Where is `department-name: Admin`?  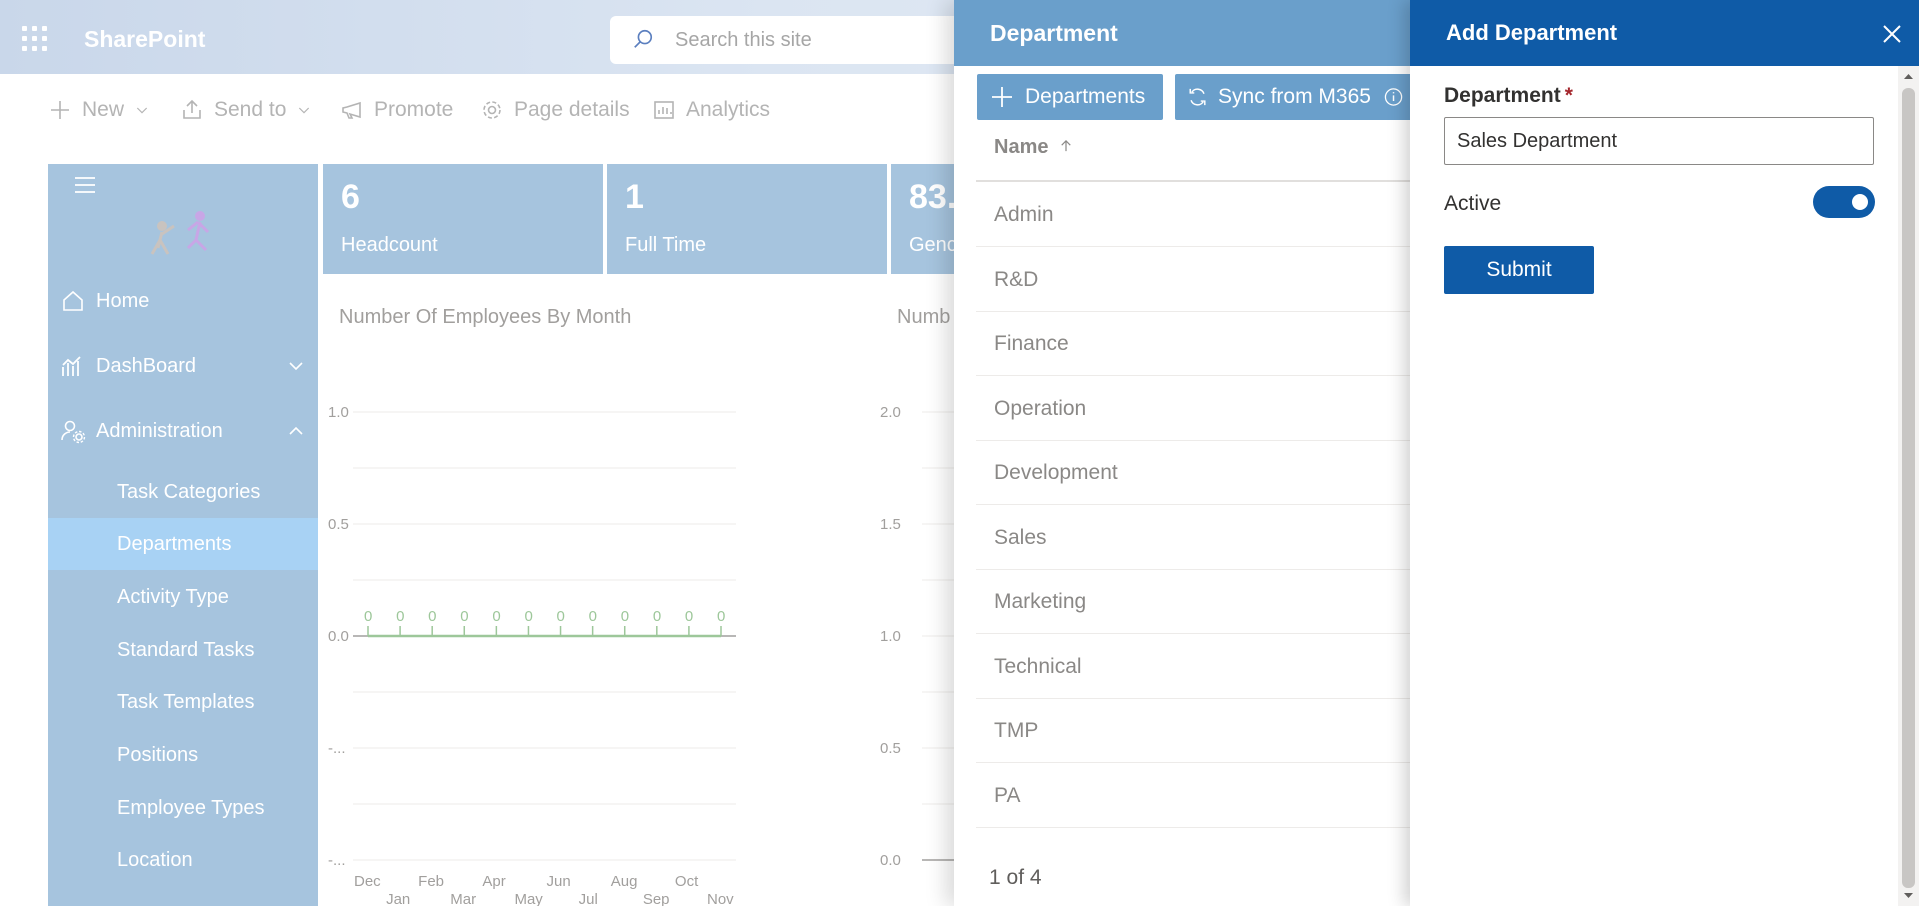
department-name: Admin is located at coordinates (1024, 214).